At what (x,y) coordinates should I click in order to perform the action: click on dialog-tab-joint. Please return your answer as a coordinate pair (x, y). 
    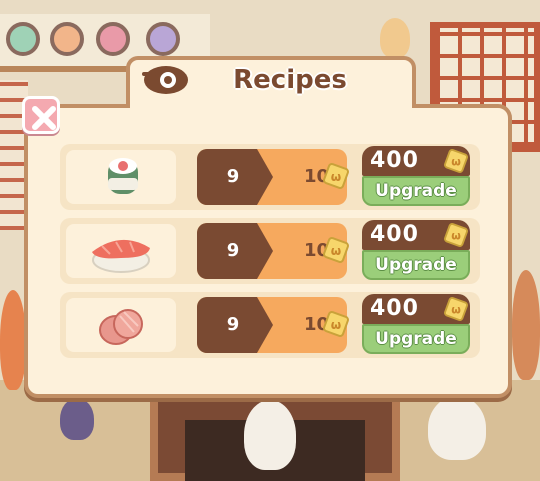
    Looking at the image, I should click on (271, 107).